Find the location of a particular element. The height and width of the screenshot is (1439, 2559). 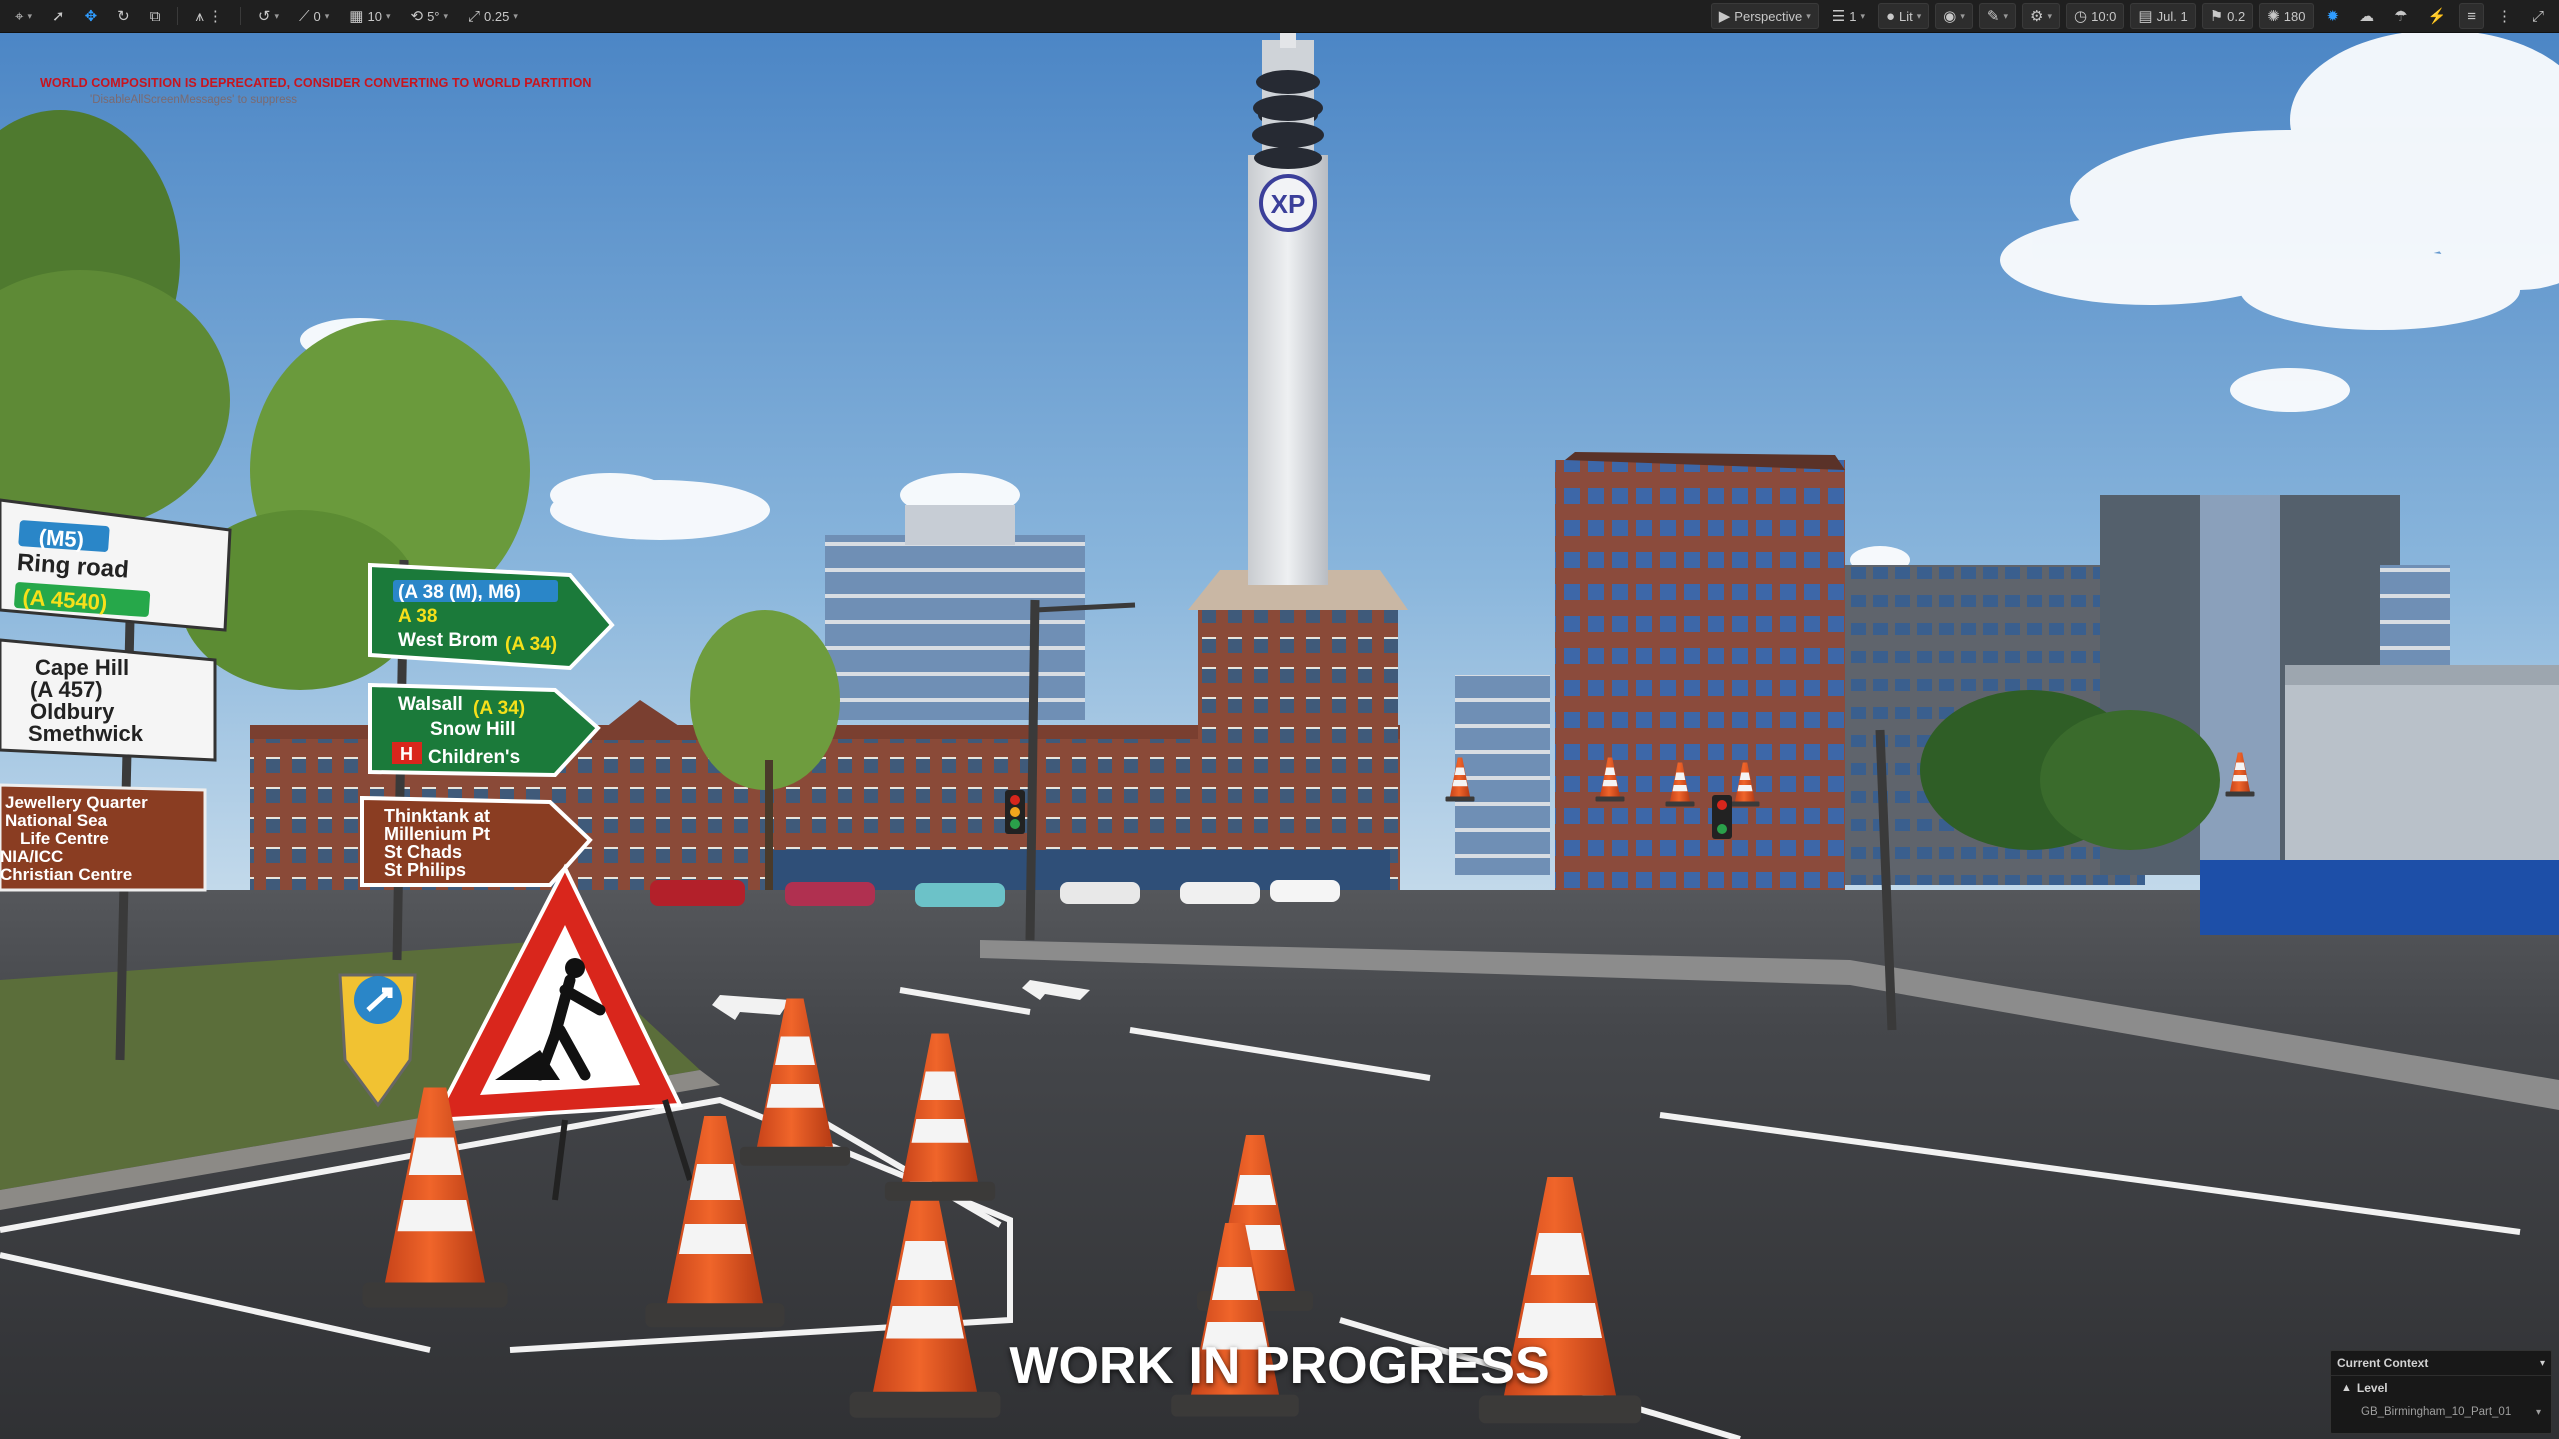

view-mode-button: ▶ Perspective ▾ is located at coordinates (1764, 16).